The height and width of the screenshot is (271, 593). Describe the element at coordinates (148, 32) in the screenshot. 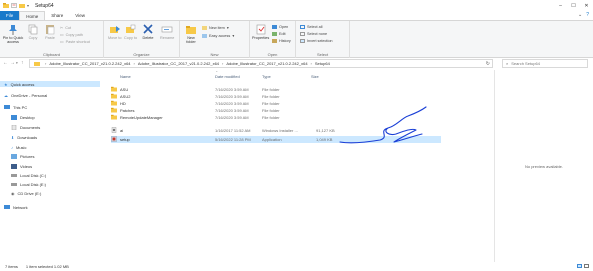

I see `delete-button: Delete` at that location.